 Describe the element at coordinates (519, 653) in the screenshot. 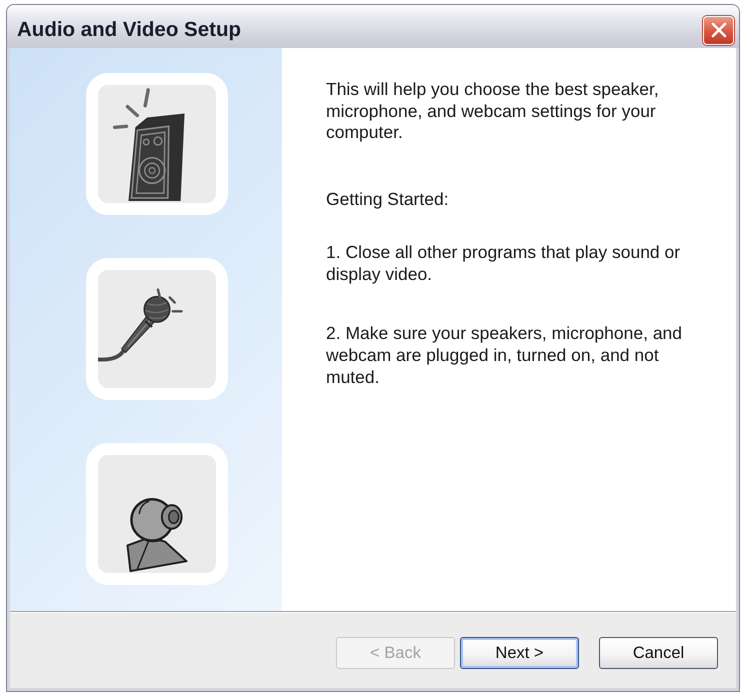

I see `next-button: Next >` at that location.